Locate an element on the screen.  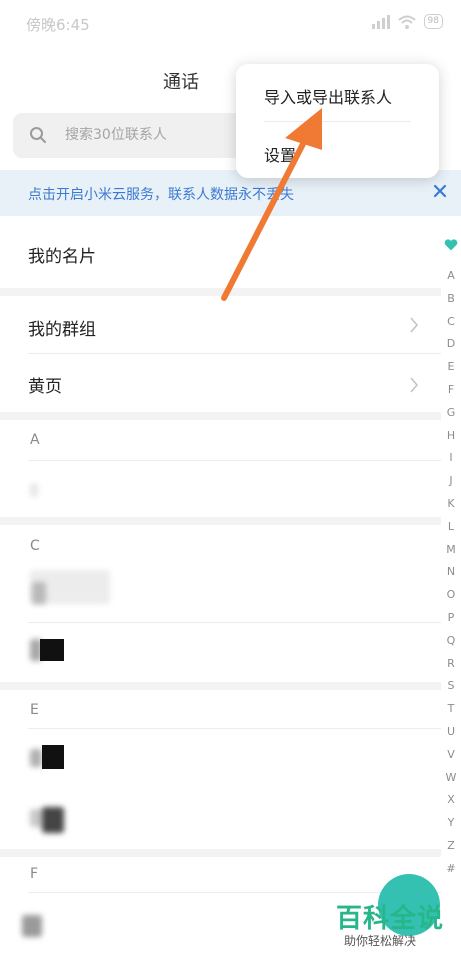
index-letter: K is located at coordinates (451, 503).